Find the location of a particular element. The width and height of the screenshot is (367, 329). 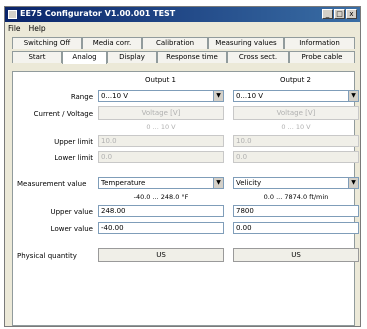

output1-lower-limit-input: 0.0 is located at coordinates (161, 157).